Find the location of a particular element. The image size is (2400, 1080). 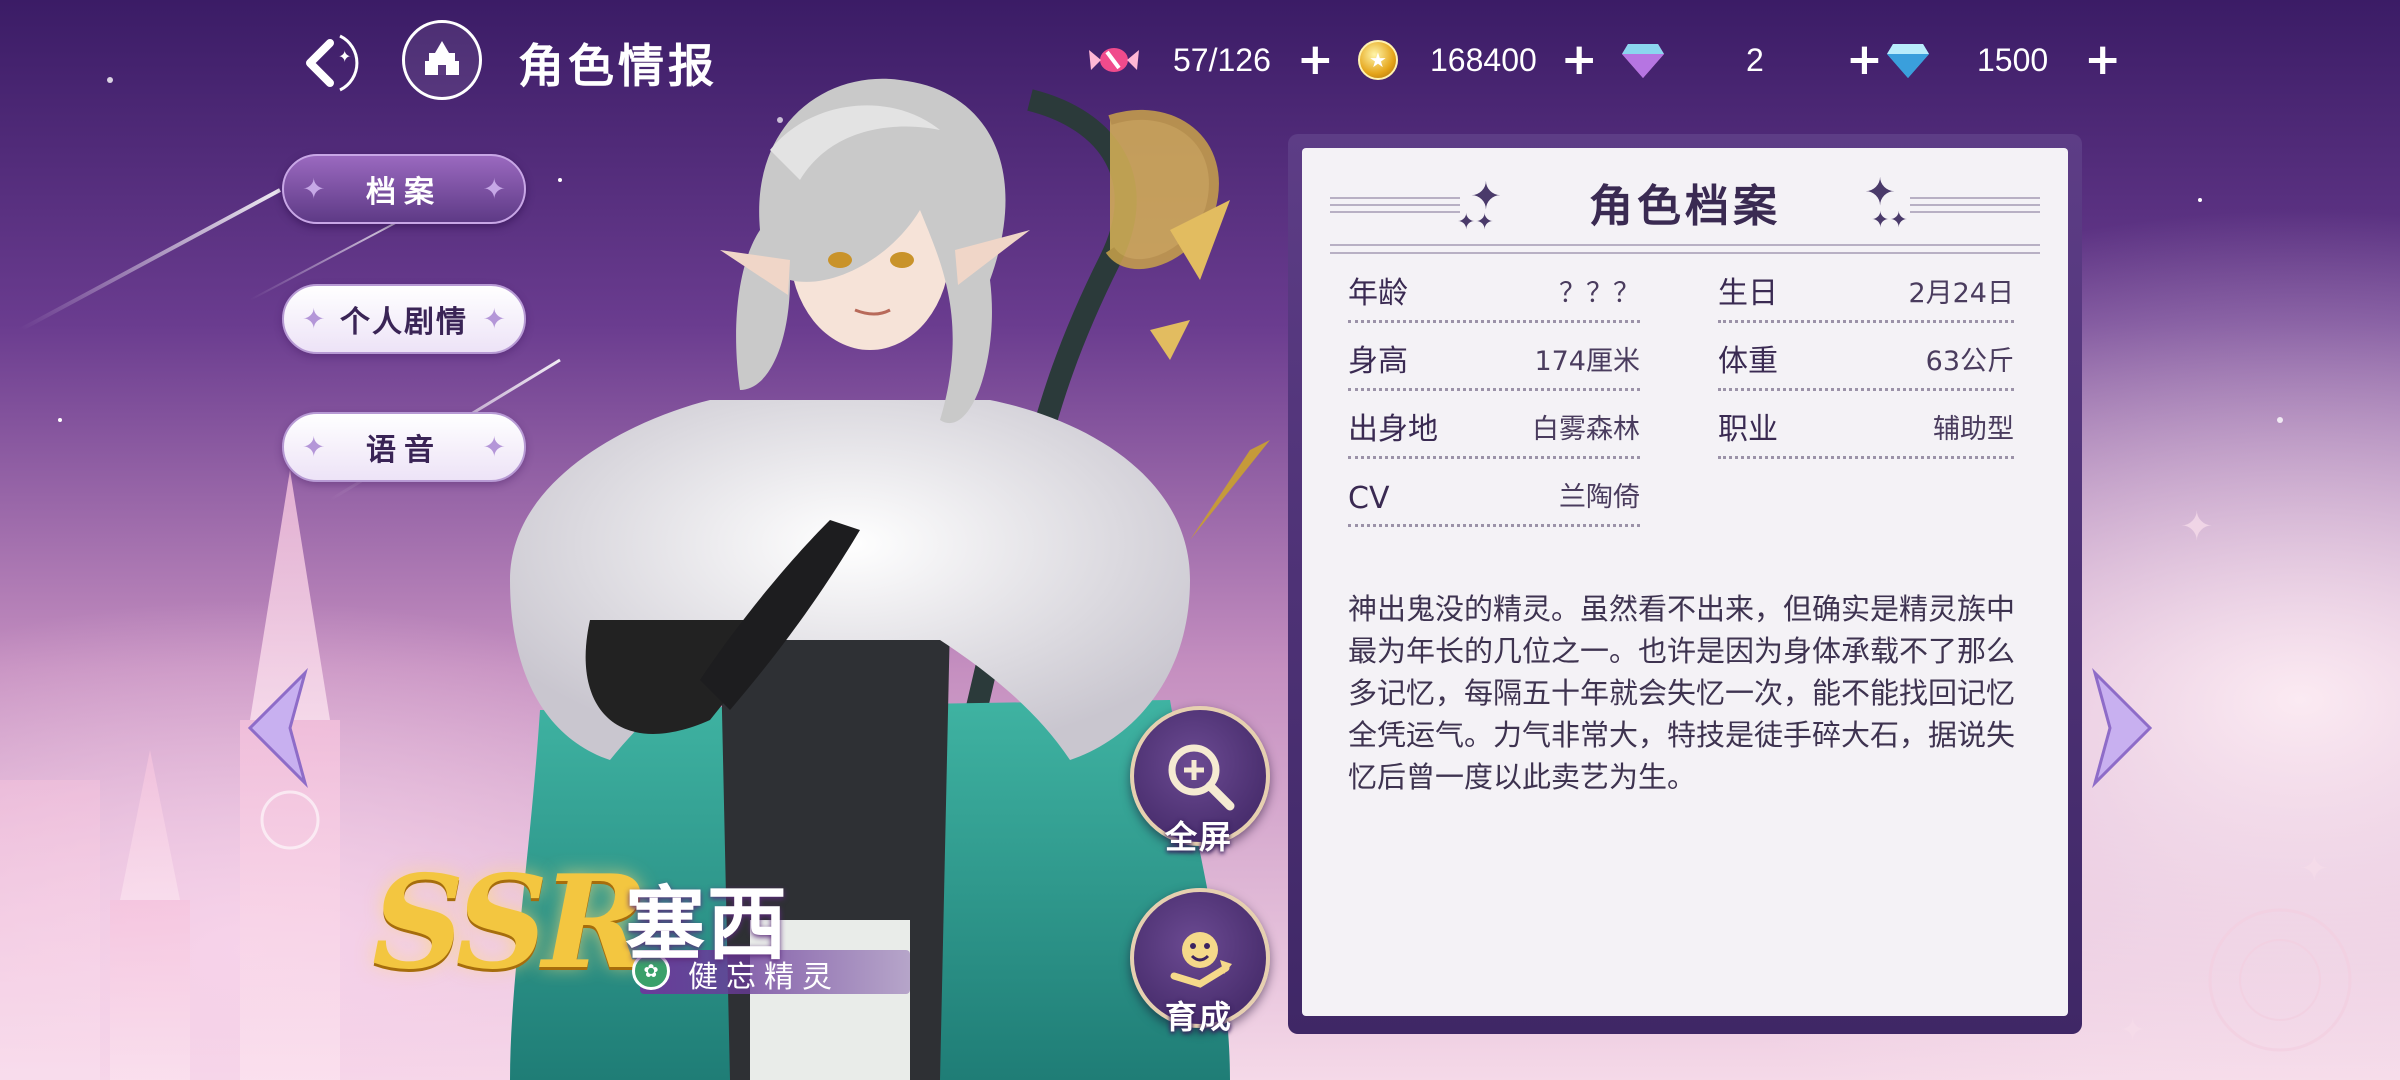

gem-a-value: 2 is located at coordinates (1755, 59).